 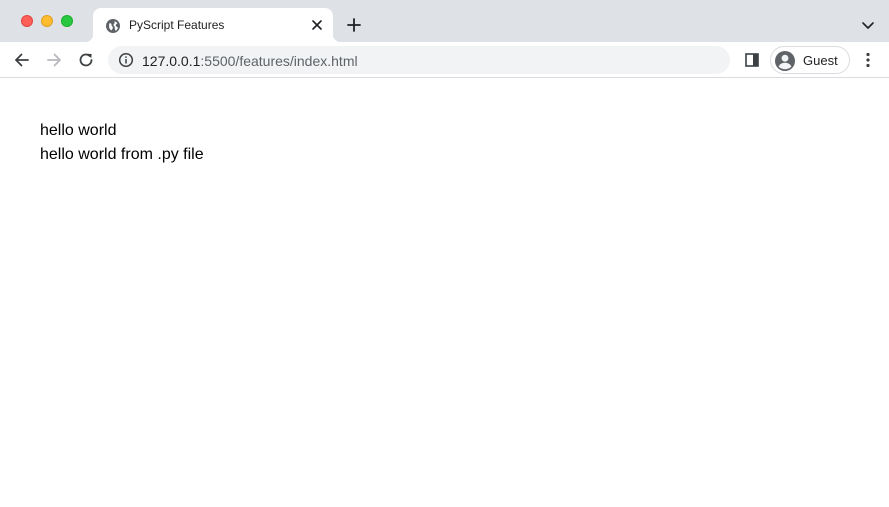 What do you see at coordinates (113, 26) in the screenshot?
I see `globe-icon` at bounding box center [113, 26].